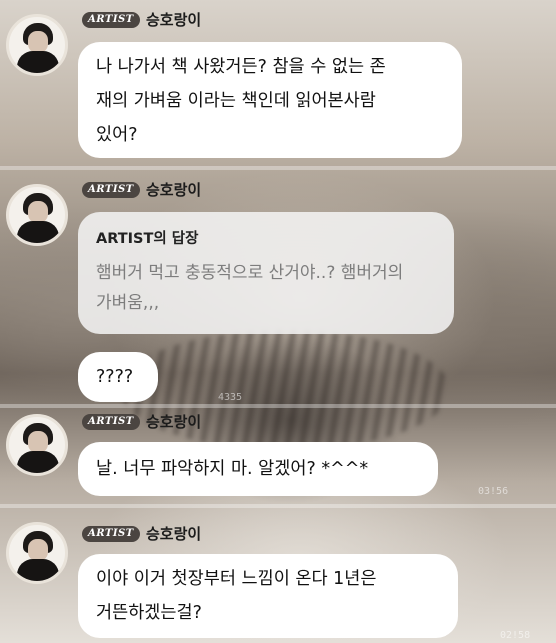 The image size is (556, 643). Describe the element at coordinates (117, 135) in the screenshot. I see `message-line: 있어?` at that location.